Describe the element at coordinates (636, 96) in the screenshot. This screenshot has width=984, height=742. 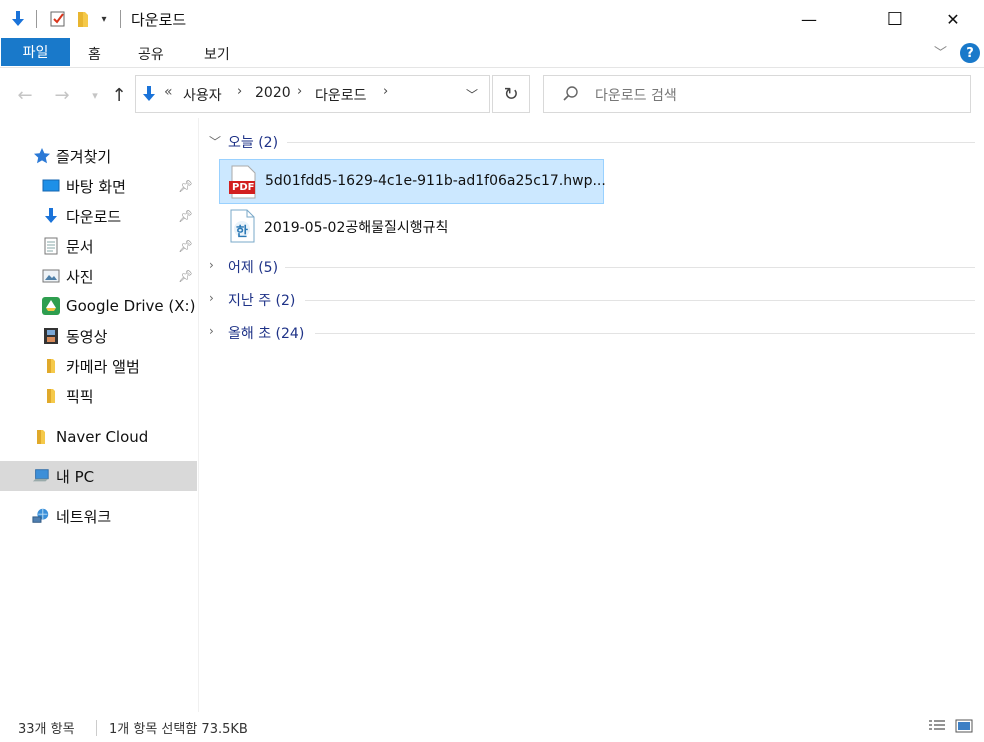
I see `search-placeholder: 다운로드 검색` at that location.